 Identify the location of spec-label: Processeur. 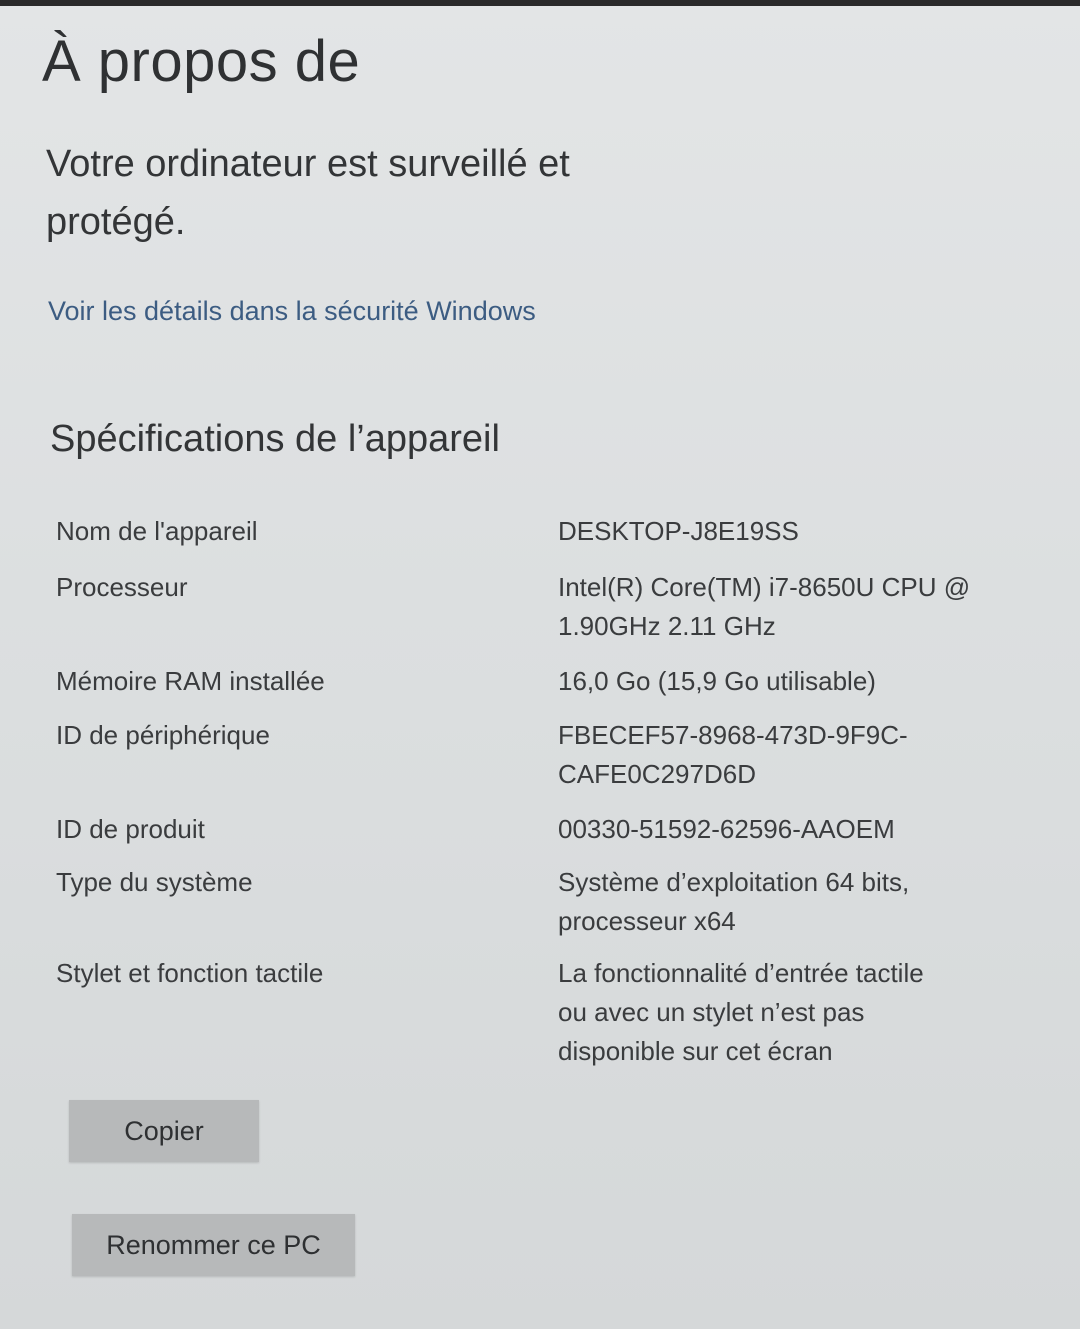
(122, 587).